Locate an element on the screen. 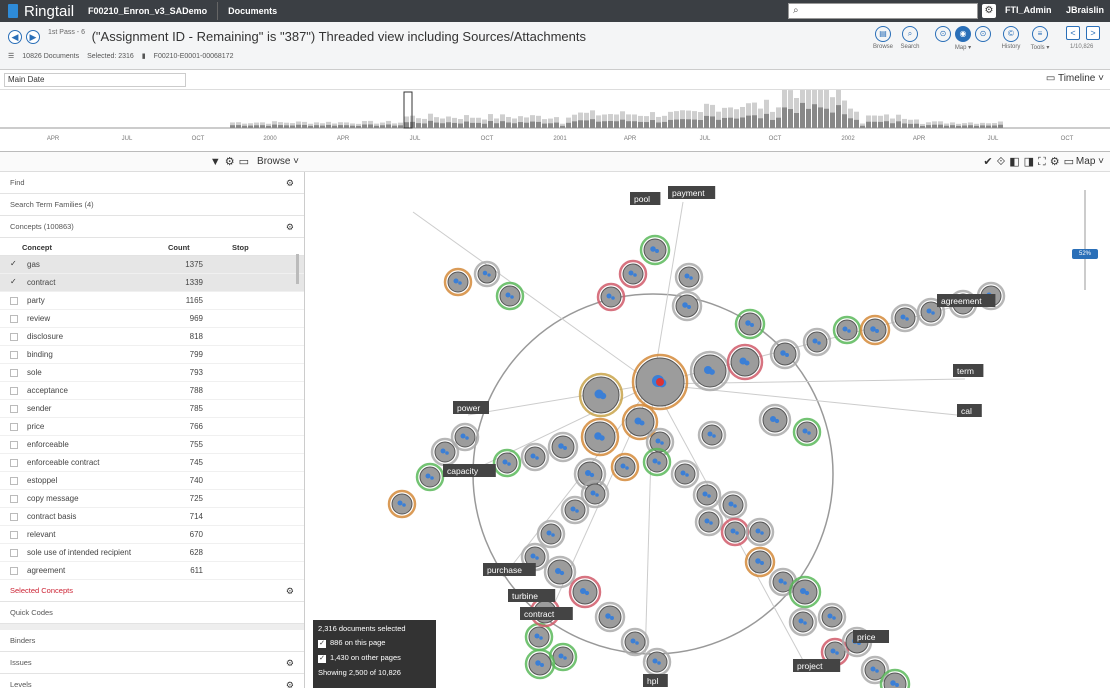 This screenshot has height=688, width=1110. concept-row: enforceable contract 745 is located at coordinates (152, 463).